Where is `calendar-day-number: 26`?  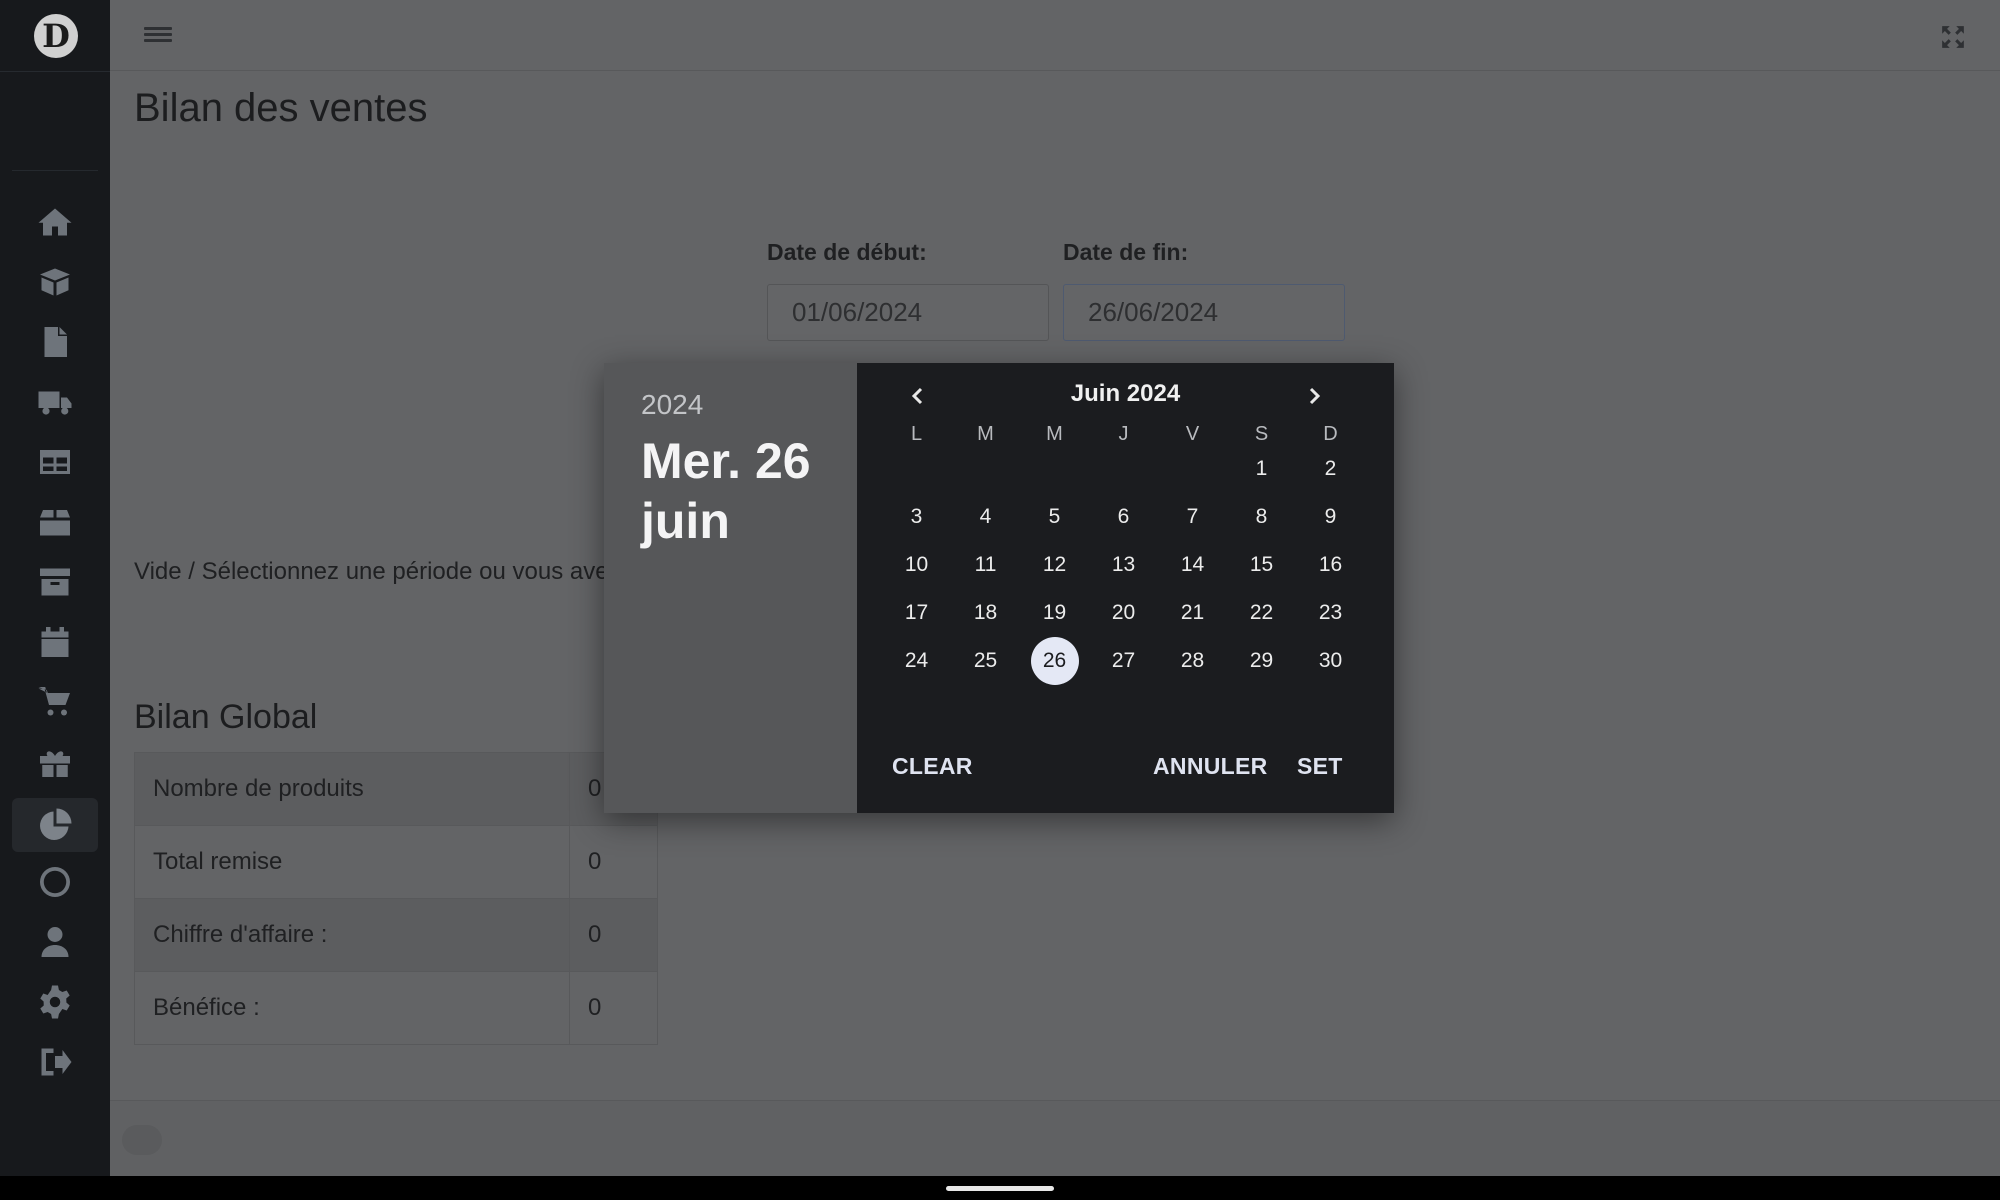 calendar-day-number: 26 is located at coordinates (1054, 661).